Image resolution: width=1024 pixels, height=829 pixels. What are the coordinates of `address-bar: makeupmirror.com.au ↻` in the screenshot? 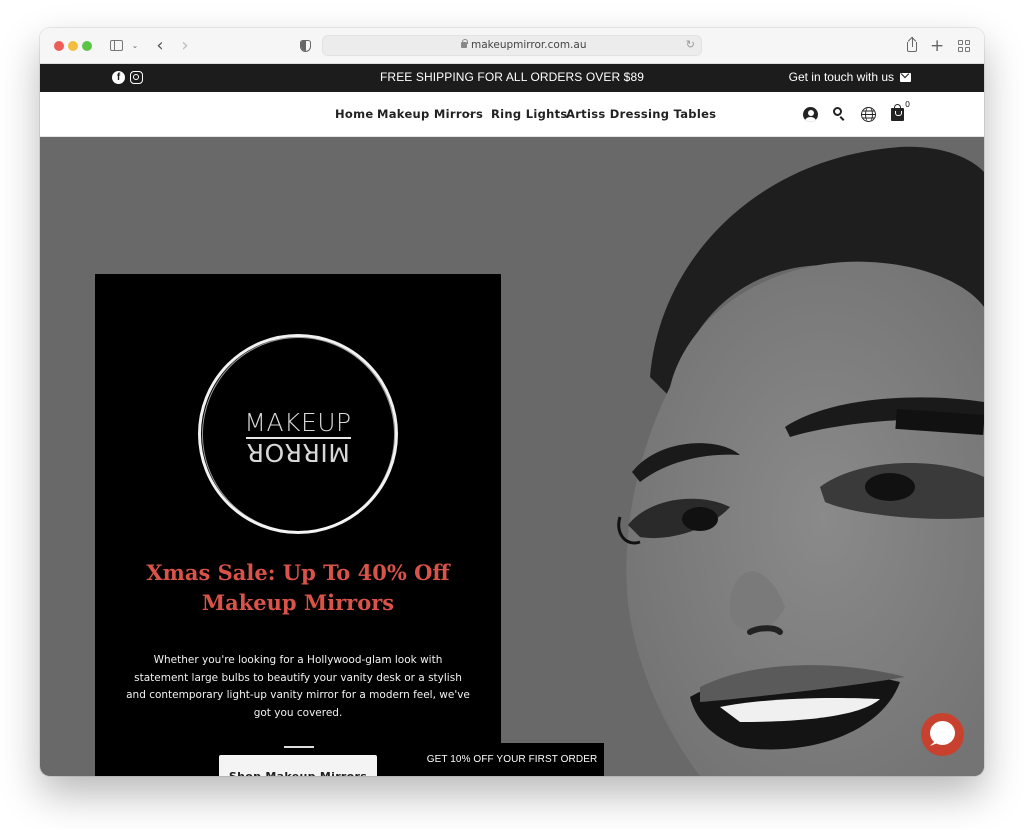 It's located at (512, 45).